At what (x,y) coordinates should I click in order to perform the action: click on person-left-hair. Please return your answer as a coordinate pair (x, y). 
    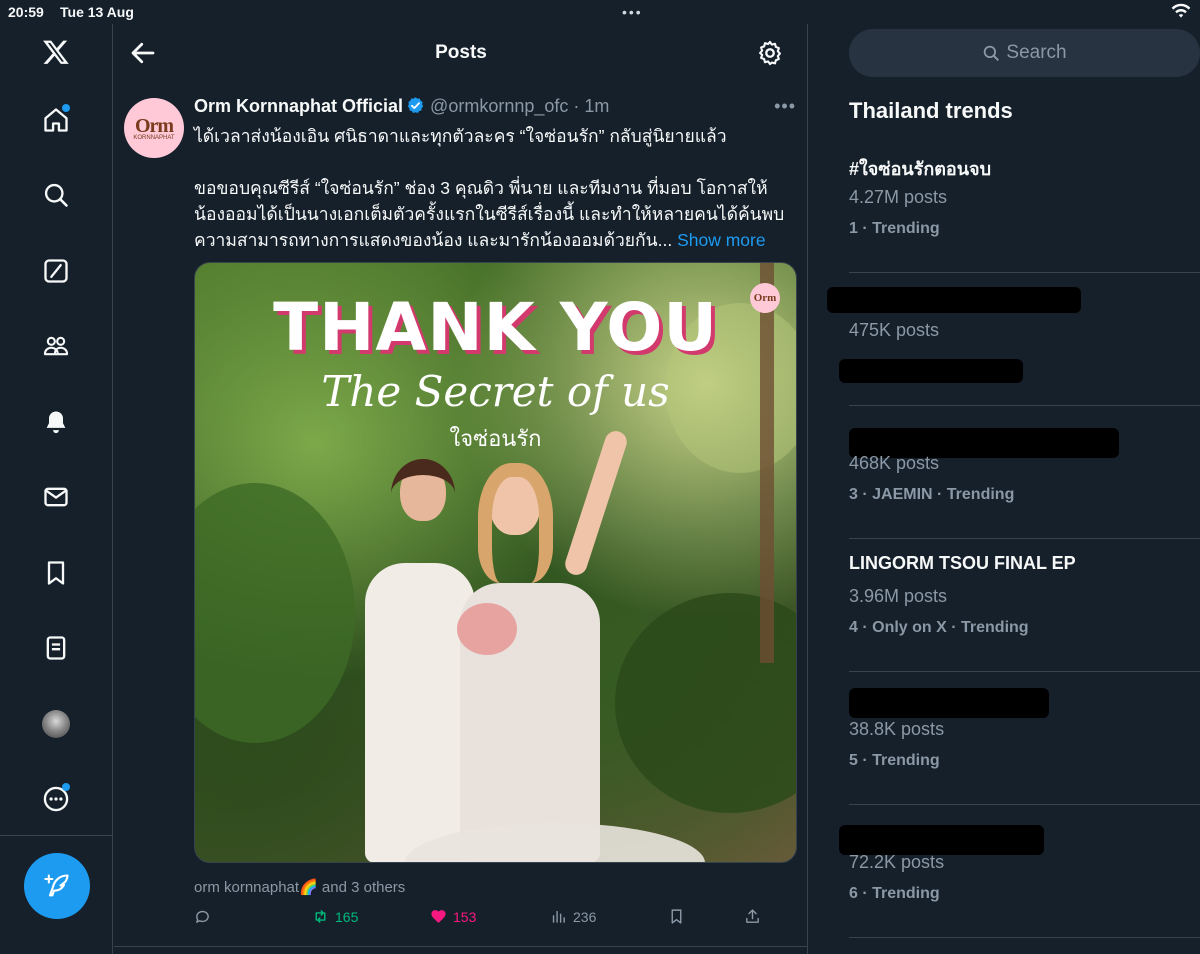
    Looking at the image, I should click on (423, 494).